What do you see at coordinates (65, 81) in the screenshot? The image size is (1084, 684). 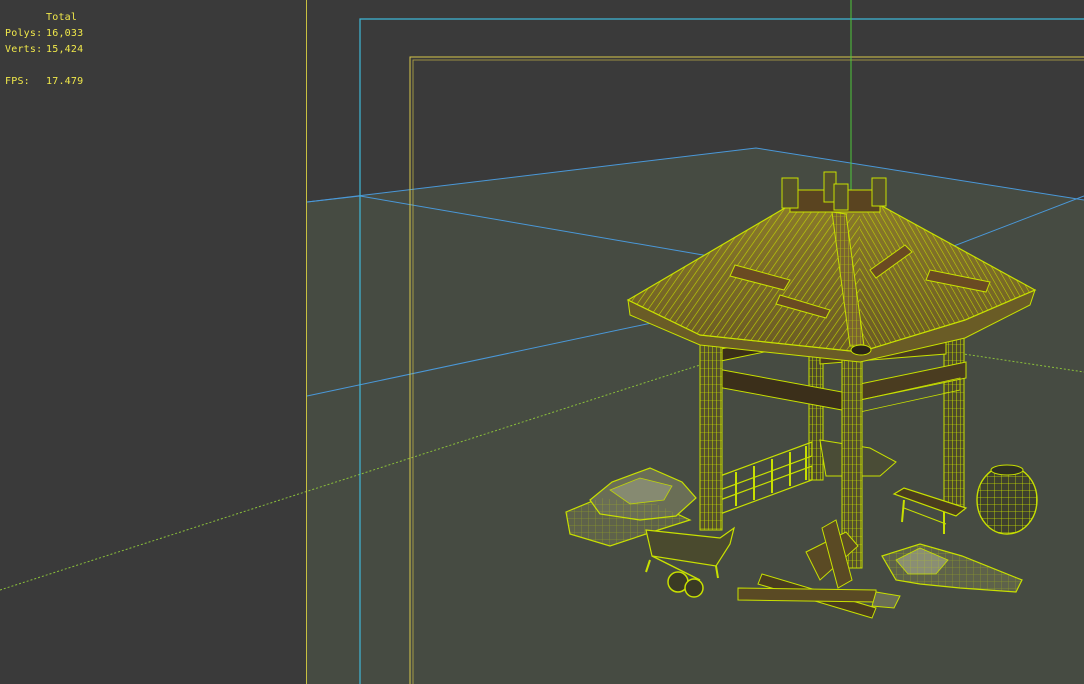 I see `fps-value: 17.479` at bounding box center [65, 81].